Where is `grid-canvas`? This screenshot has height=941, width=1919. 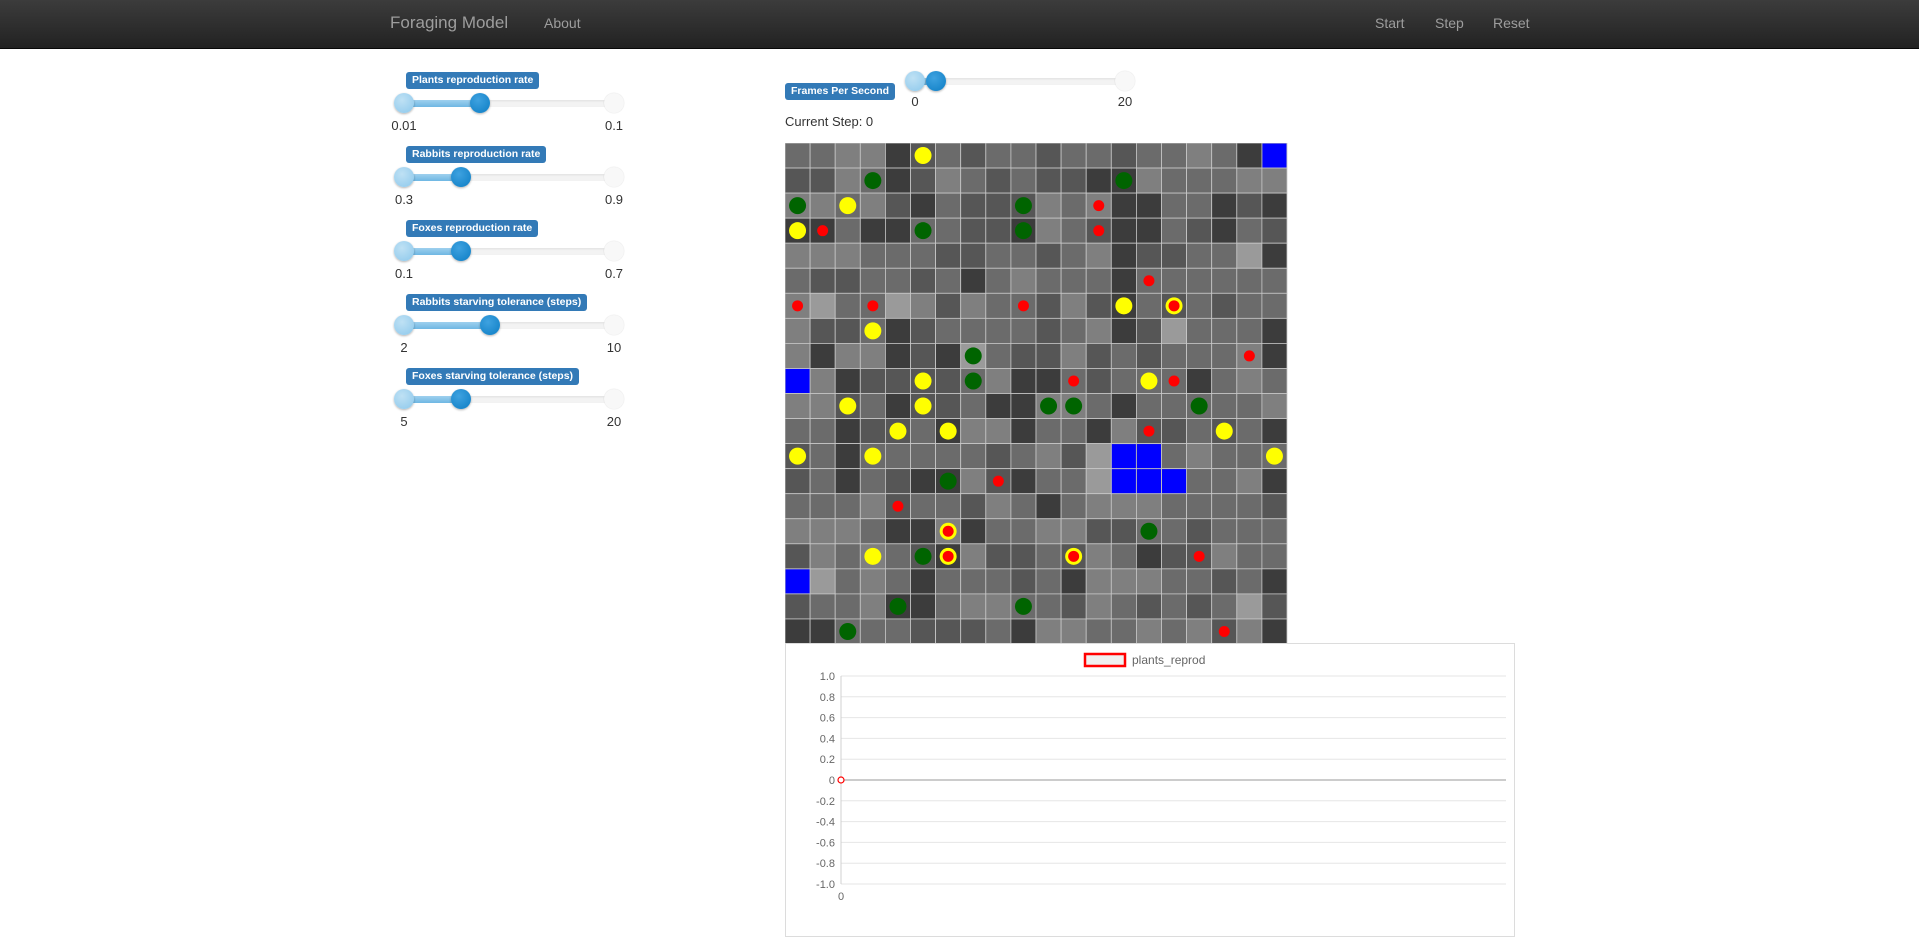
grid-canvas is located at coordinates (1036, 394).